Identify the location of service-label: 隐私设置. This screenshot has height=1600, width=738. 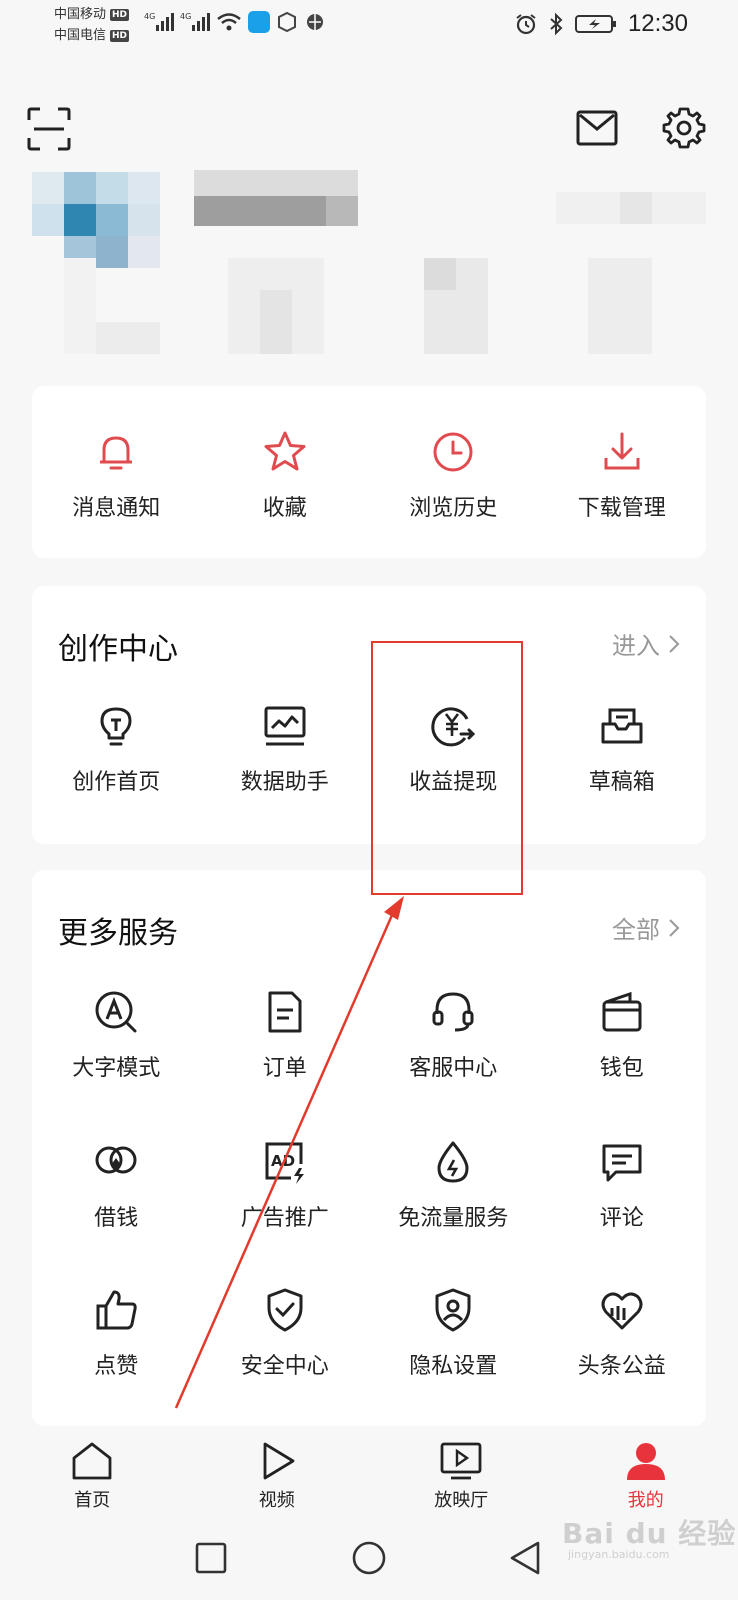
(453, 1366).